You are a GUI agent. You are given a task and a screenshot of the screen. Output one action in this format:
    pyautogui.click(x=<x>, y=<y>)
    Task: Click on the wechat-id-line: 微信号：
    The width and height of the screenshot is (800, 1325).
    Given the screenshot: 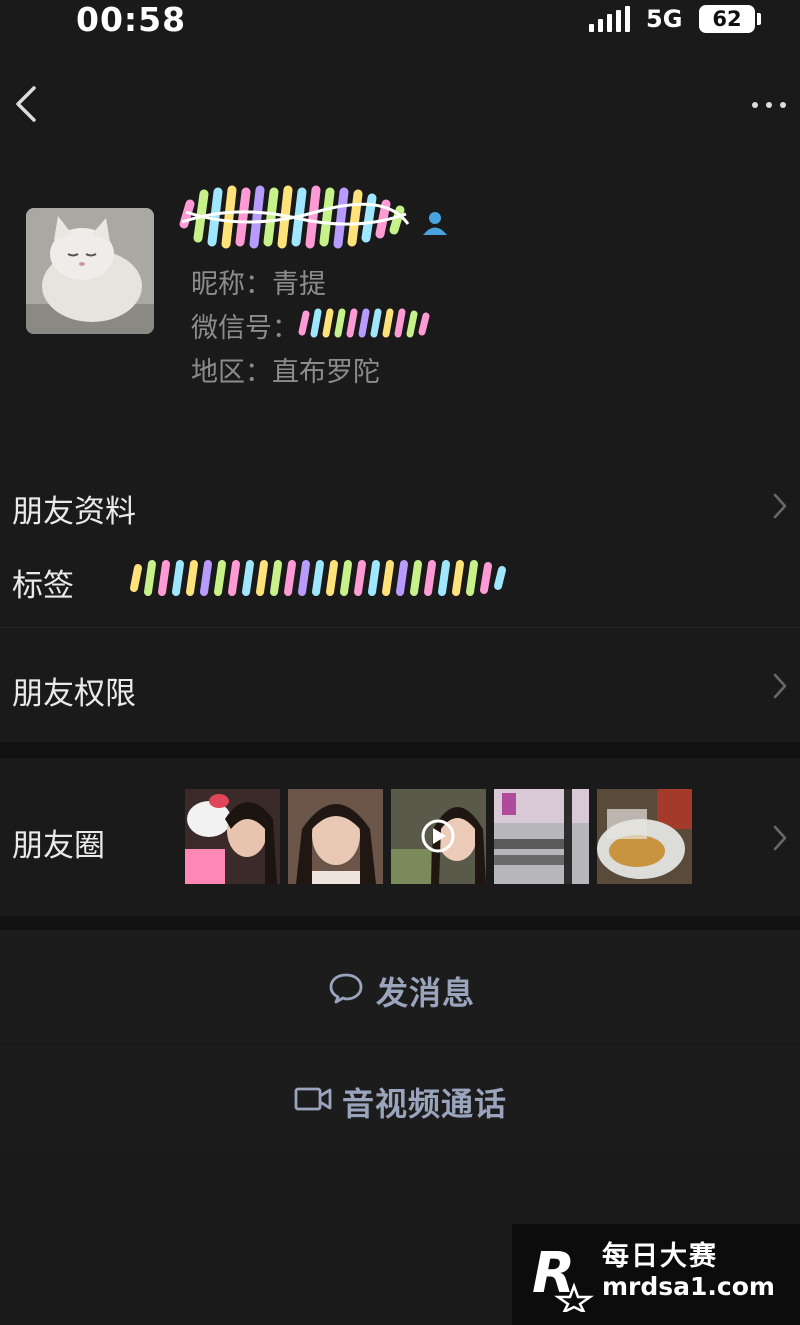 What is the action you would take?
    pyautogui.click(x=245, y=325)
    